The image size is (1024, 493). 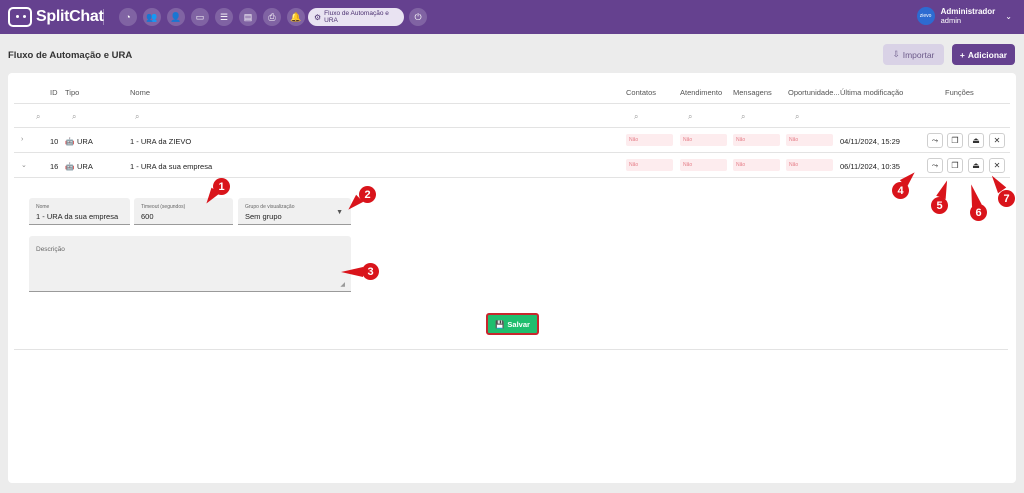 I want to click on add-button: + Adicionar, so click(x=983, y=54).